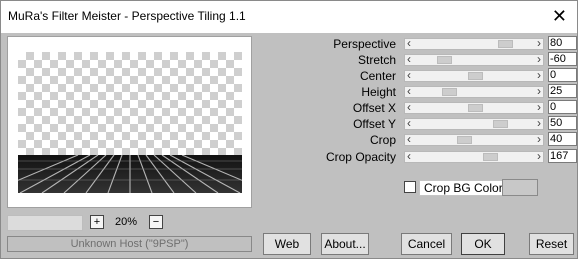 The height and width of the screenshot is (259, 578). I want to click on param-label: Height, so click(378, 92).